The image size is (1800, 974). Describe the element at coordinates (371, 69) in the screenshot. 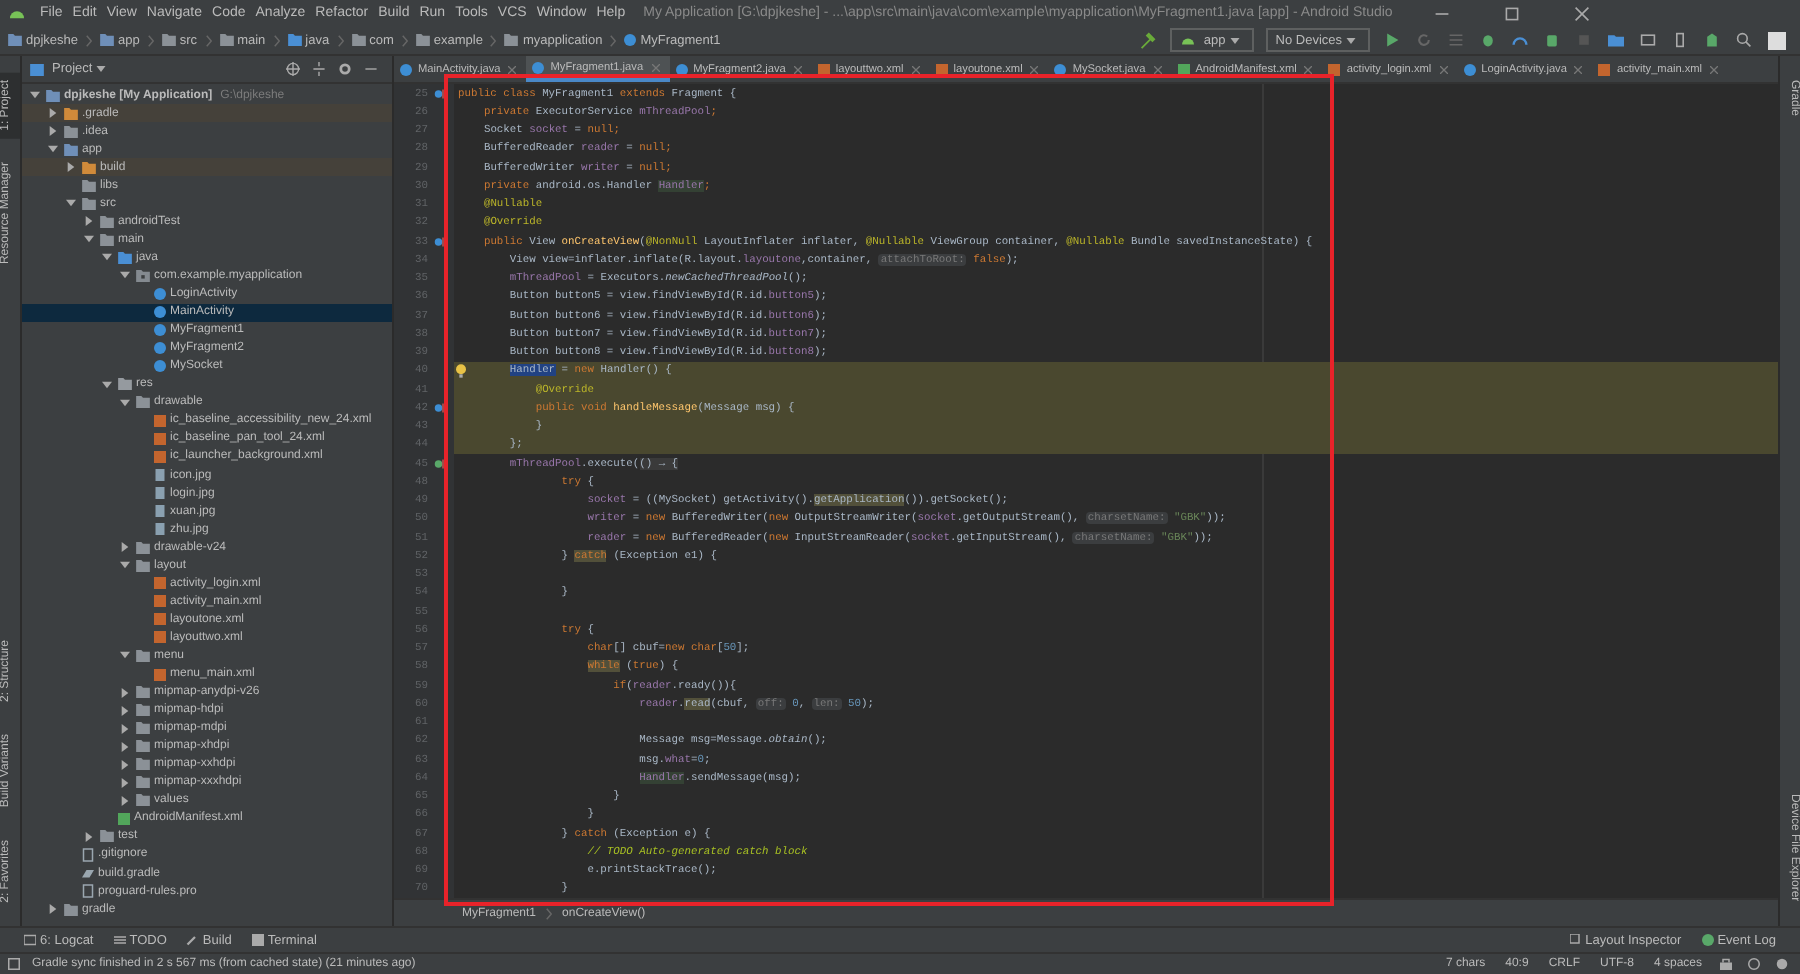

I see `minimize-icon` at that location.